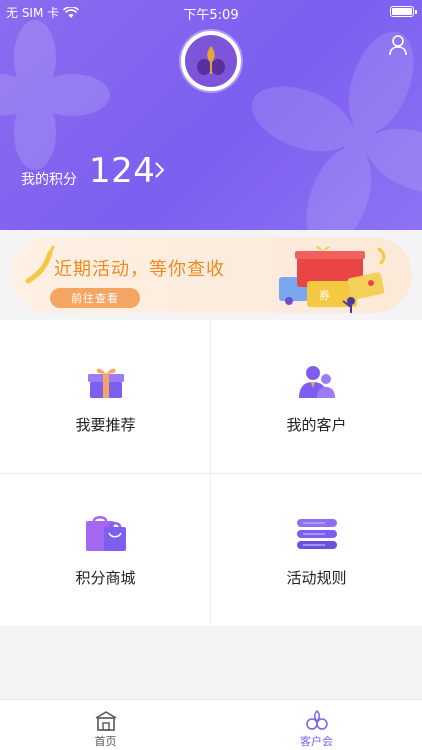  Describe the element at coordinates (95, 298) in the screenshot. I see `view-now-button: 前往查看` at that location.